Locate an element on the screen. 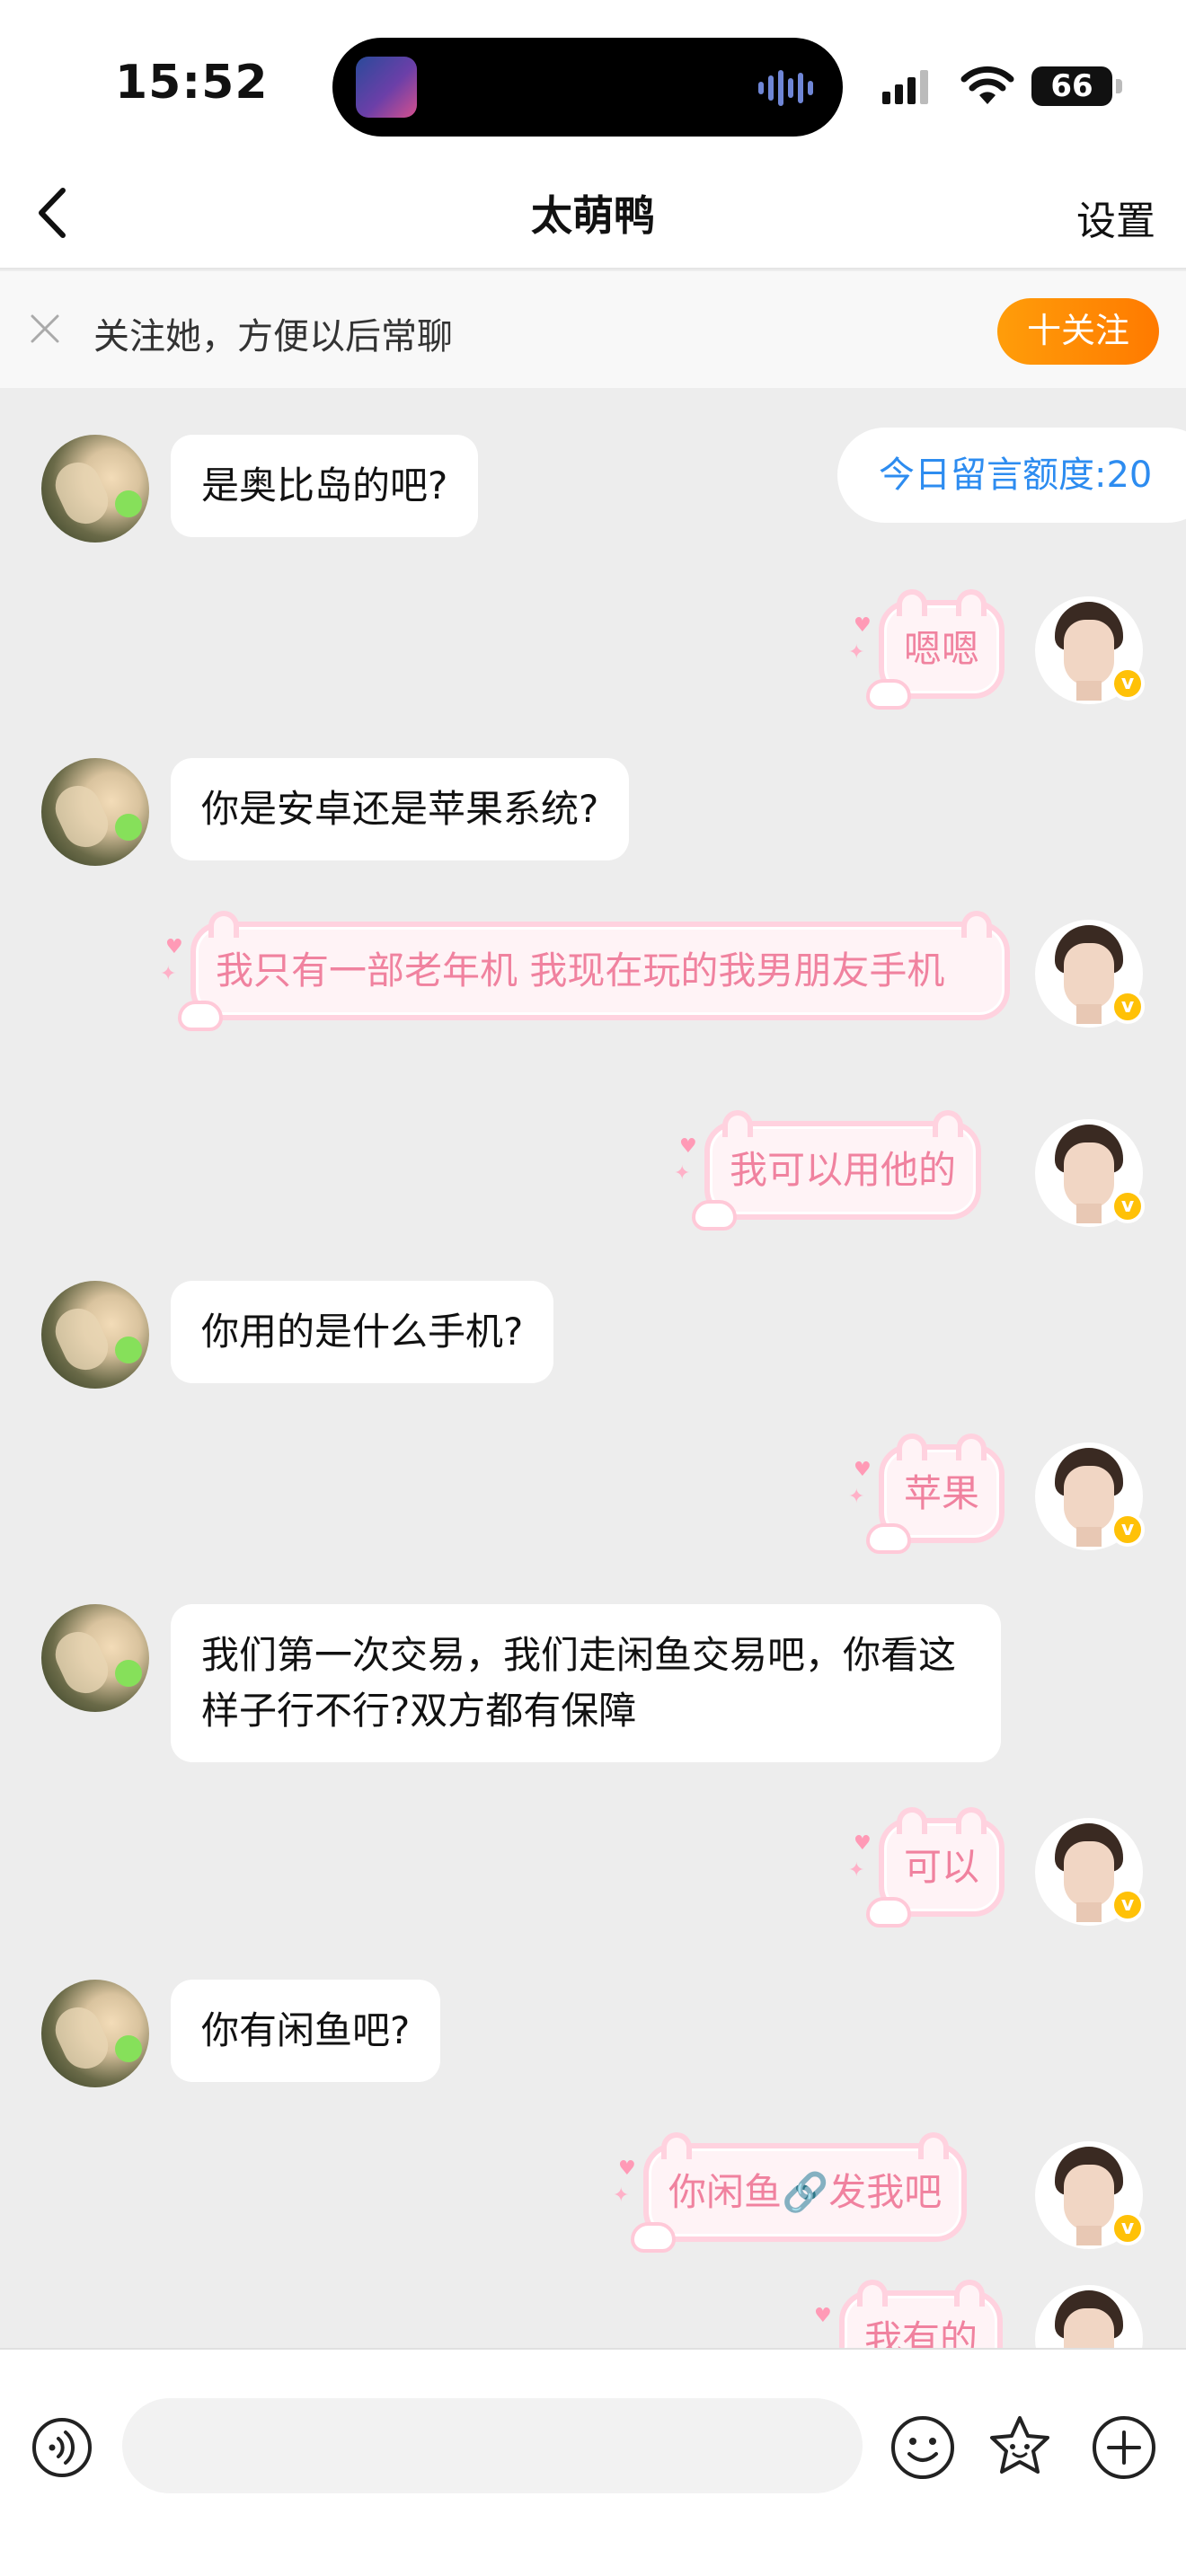 This screenshot has width=1186, height=2576. follow-hint-text: 关注她，方便以后常聊 is located at coordinates (273, 336).